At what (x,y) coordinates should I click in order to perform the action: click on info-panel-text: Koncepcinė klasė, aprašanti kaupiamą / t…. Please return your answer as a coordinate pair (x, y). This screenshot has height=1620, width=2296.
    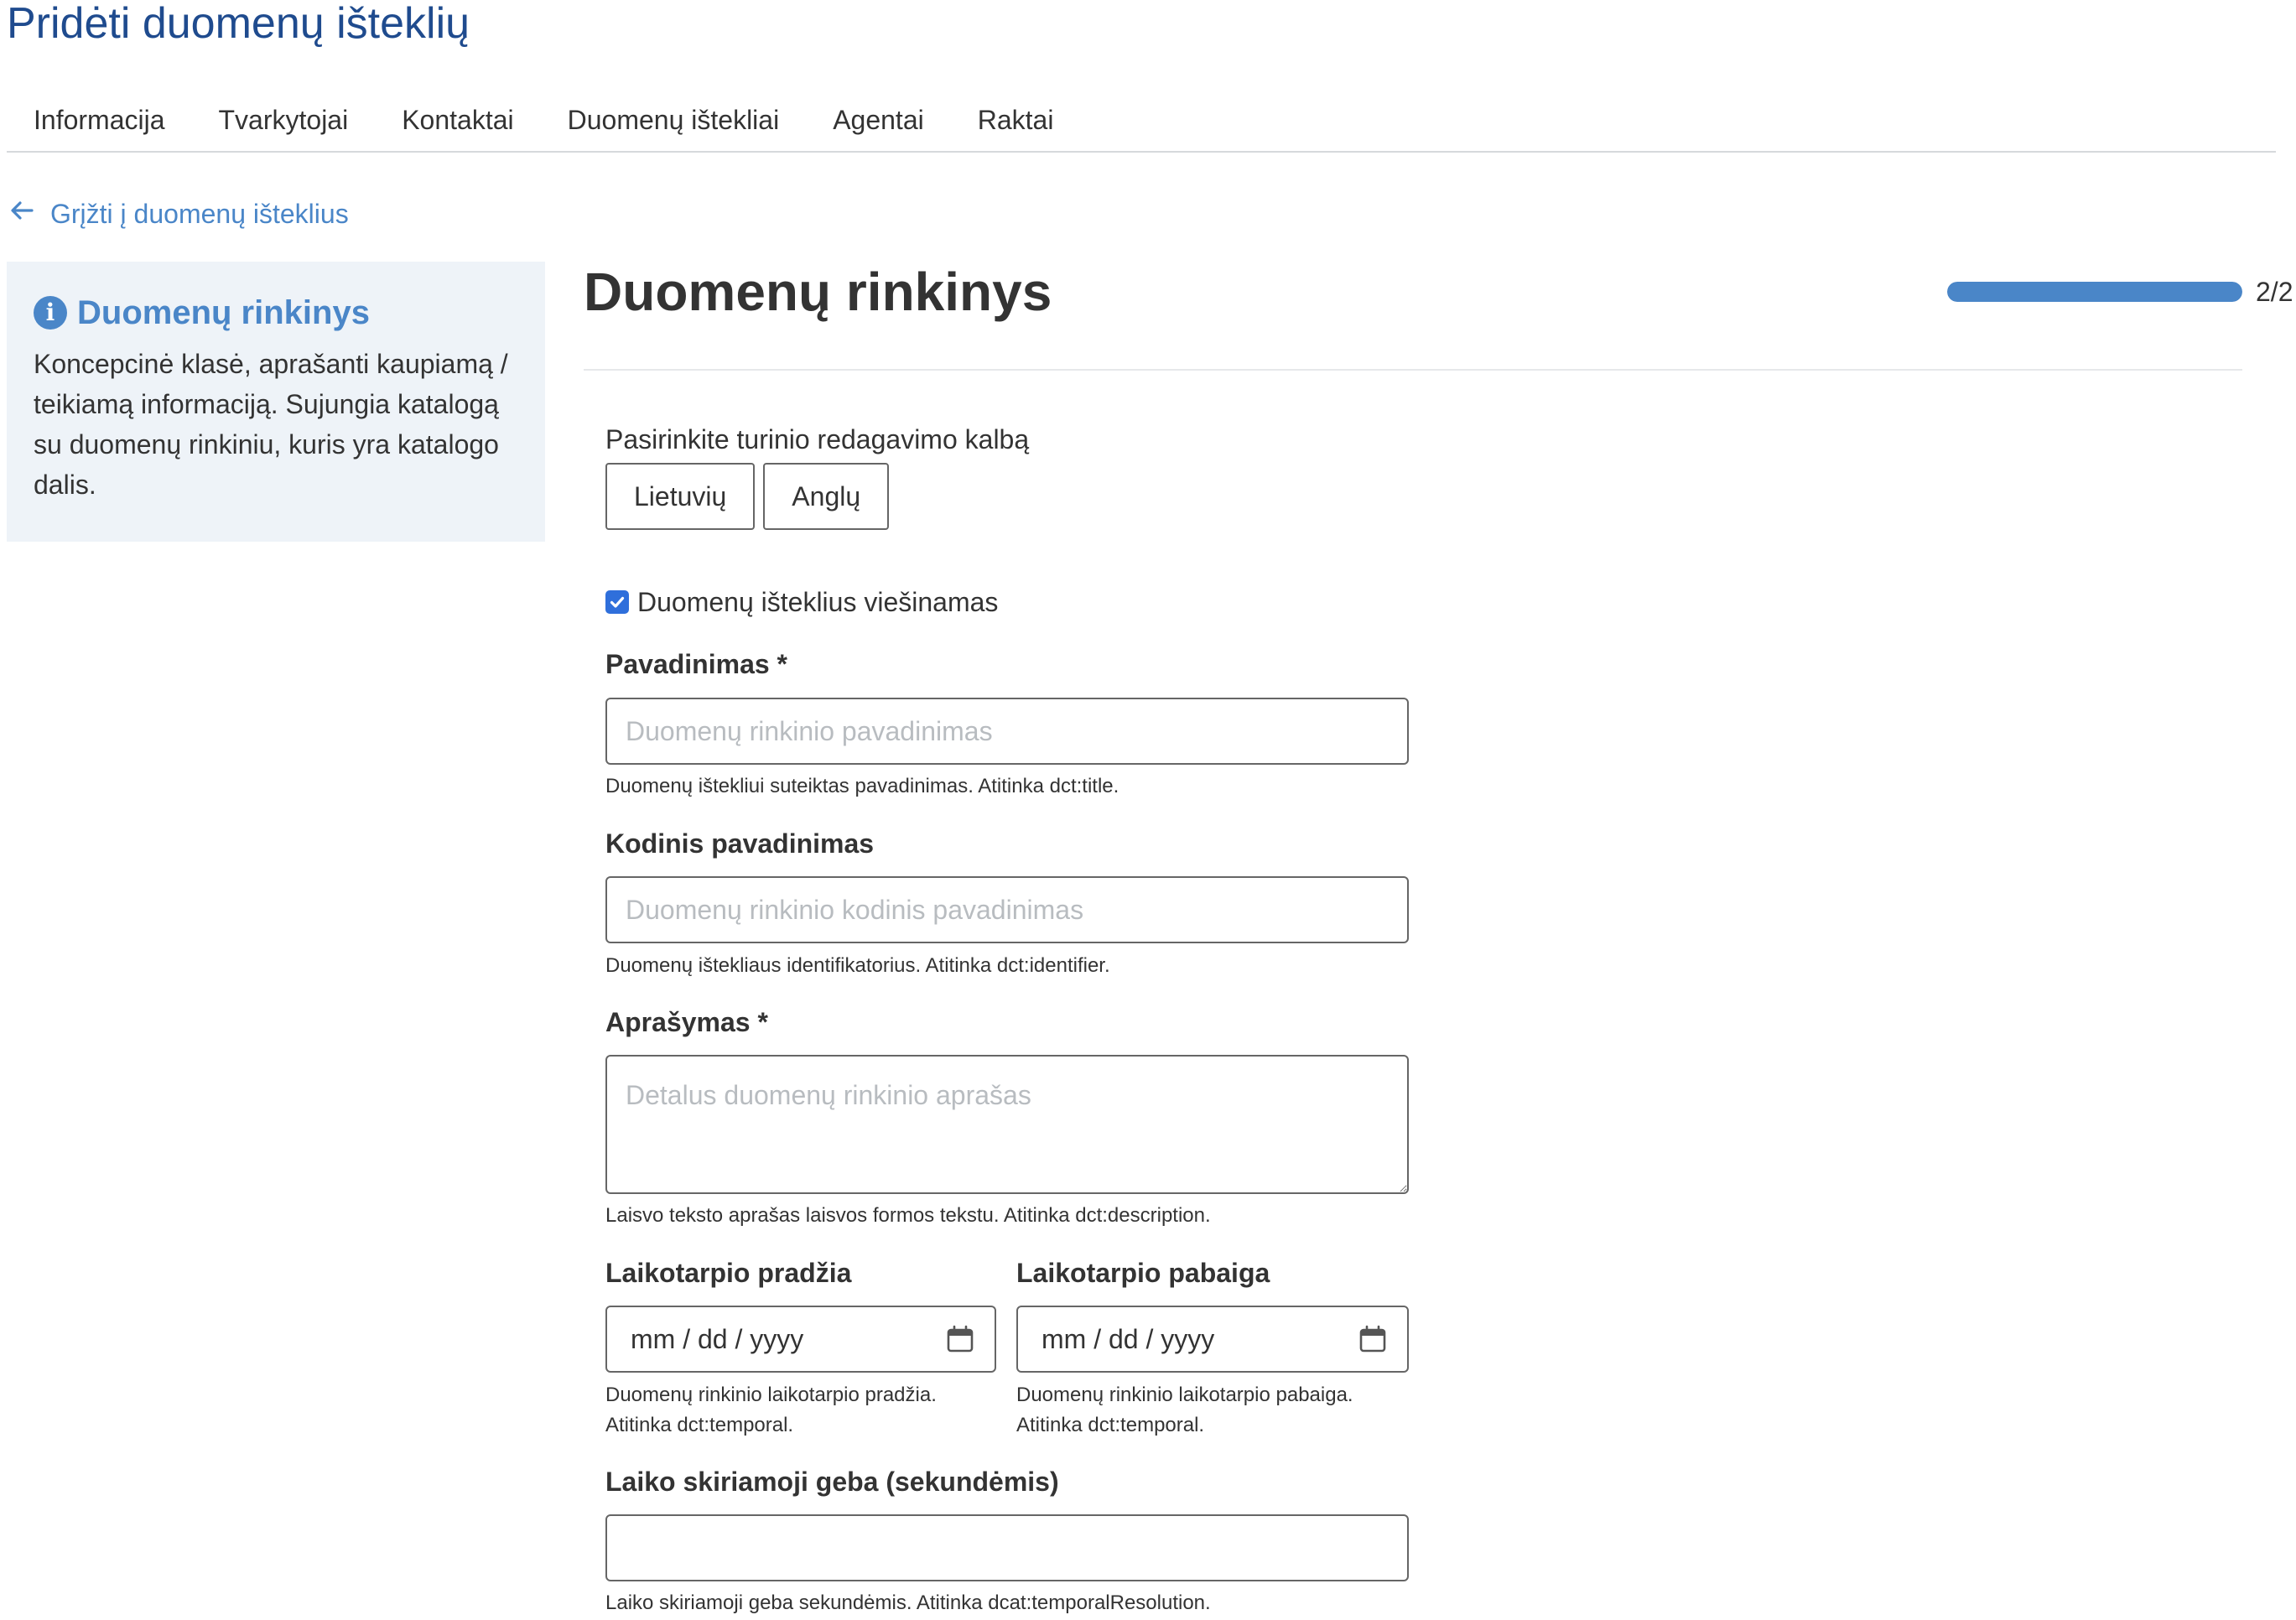
    Looking at the image, I should click on (271, 425).